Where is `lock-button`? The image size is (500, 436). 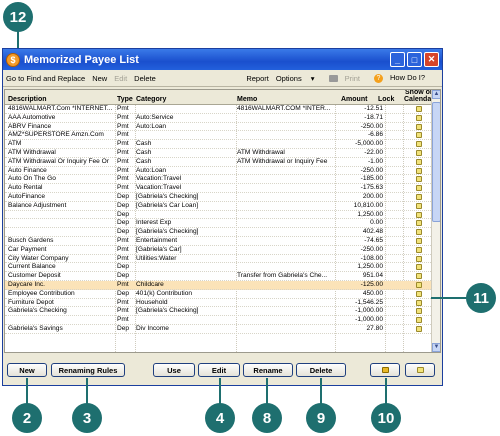 lock-button is located at coordinates (385, 370).